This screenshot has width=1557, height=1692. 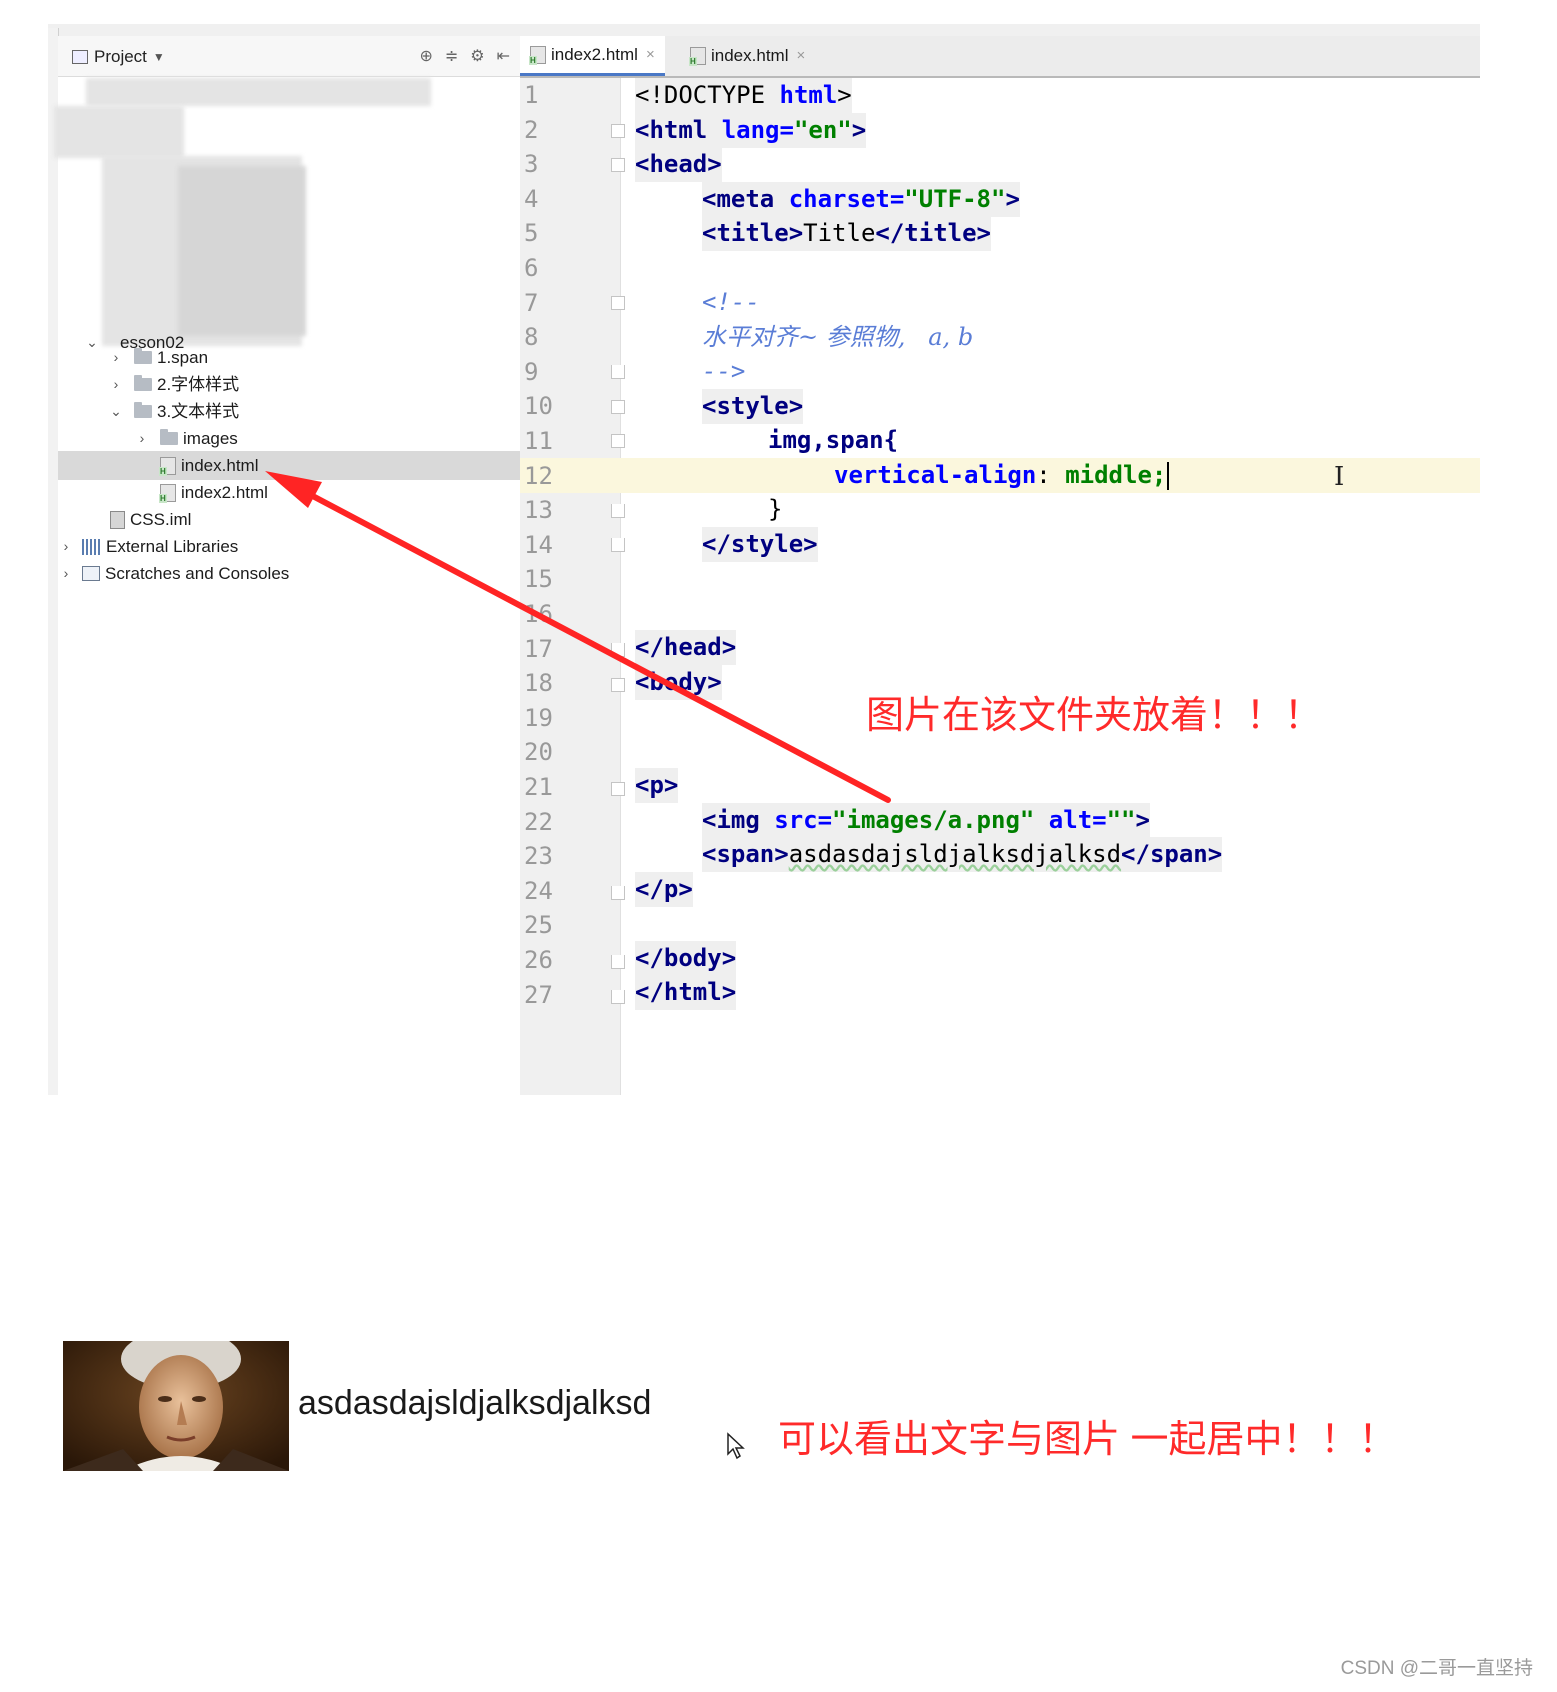 What do you see at coordinates (293, 489) in the screenshot?
I see `annotation-arrow-head` at bounding box center [293, 489].